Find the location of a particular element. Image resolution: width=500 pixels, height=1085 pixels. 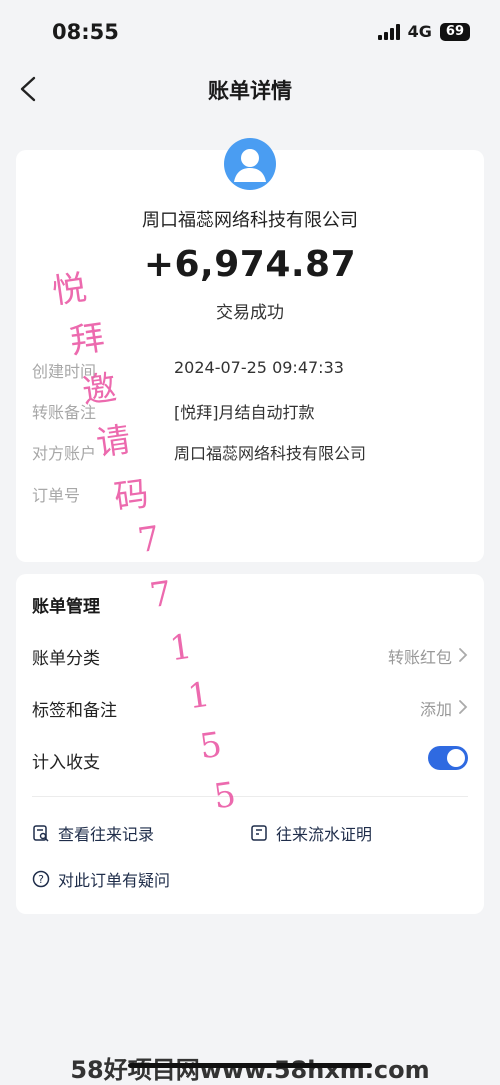

question-icon: ? is located at coordinates (41, 879).